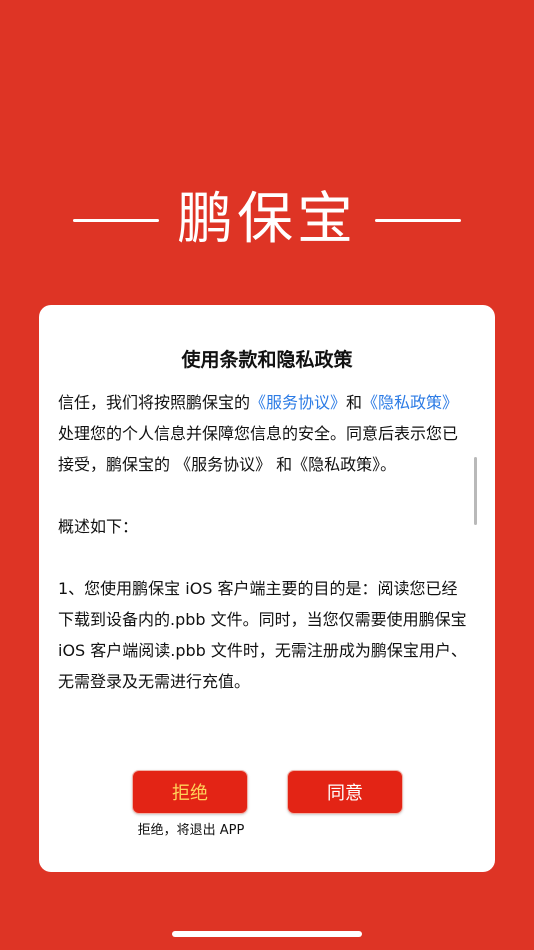 The height and width of the screenshot is (950, 534). I want to click on service-agreement-link: 《服务协议》, so click(298, 402).